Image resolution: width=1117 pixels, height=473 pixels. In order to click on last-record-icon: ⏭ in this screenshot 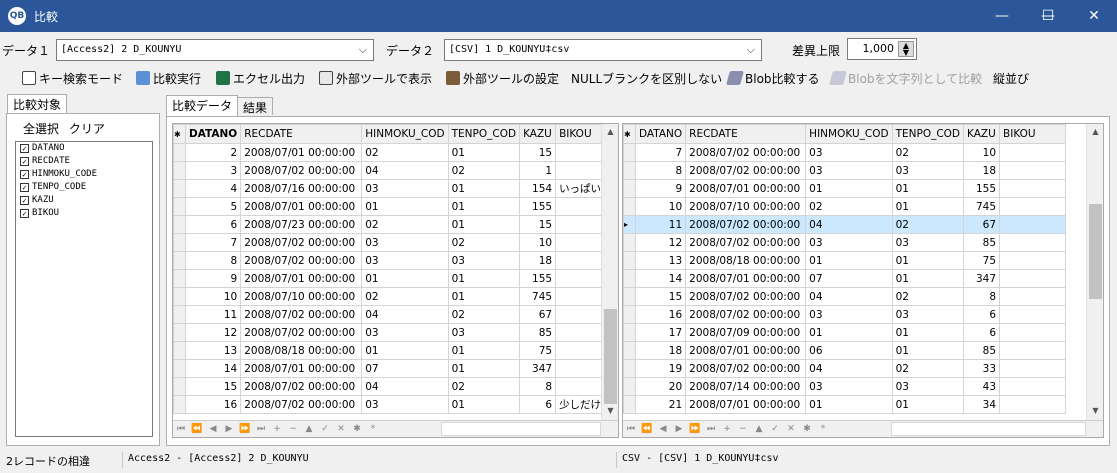, I will do `click(711, 429)`.